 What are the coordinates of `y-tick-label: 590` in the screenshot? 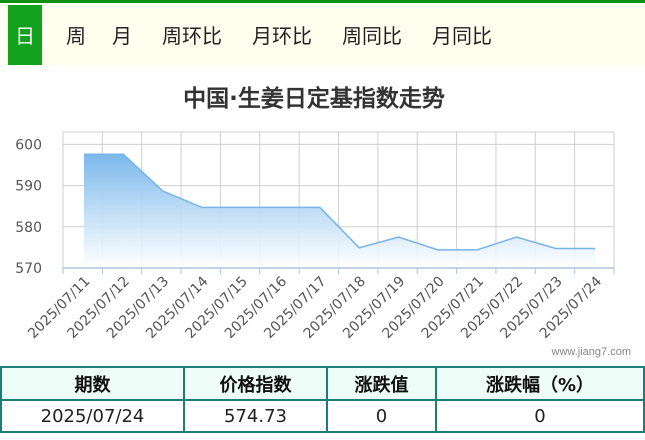 It's located at (28, 187).